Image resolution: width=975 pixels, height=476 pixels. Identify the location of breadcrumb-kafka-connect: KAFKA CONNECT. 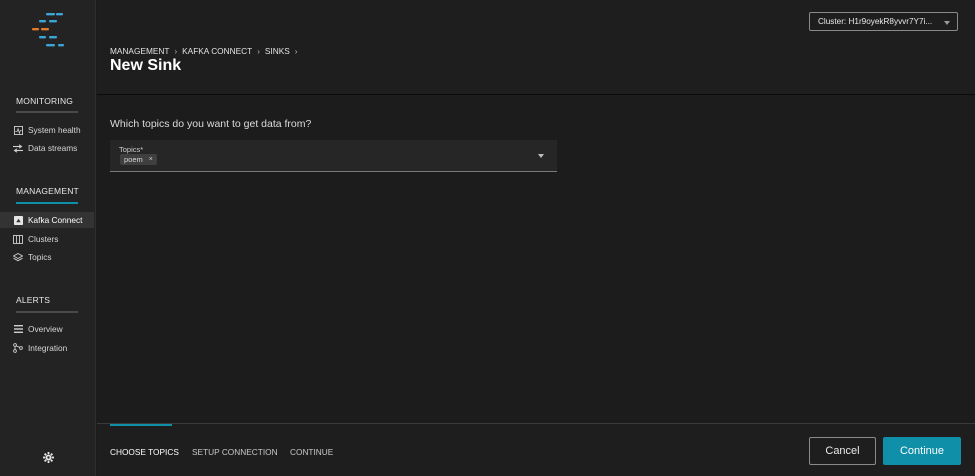
(217, 51).